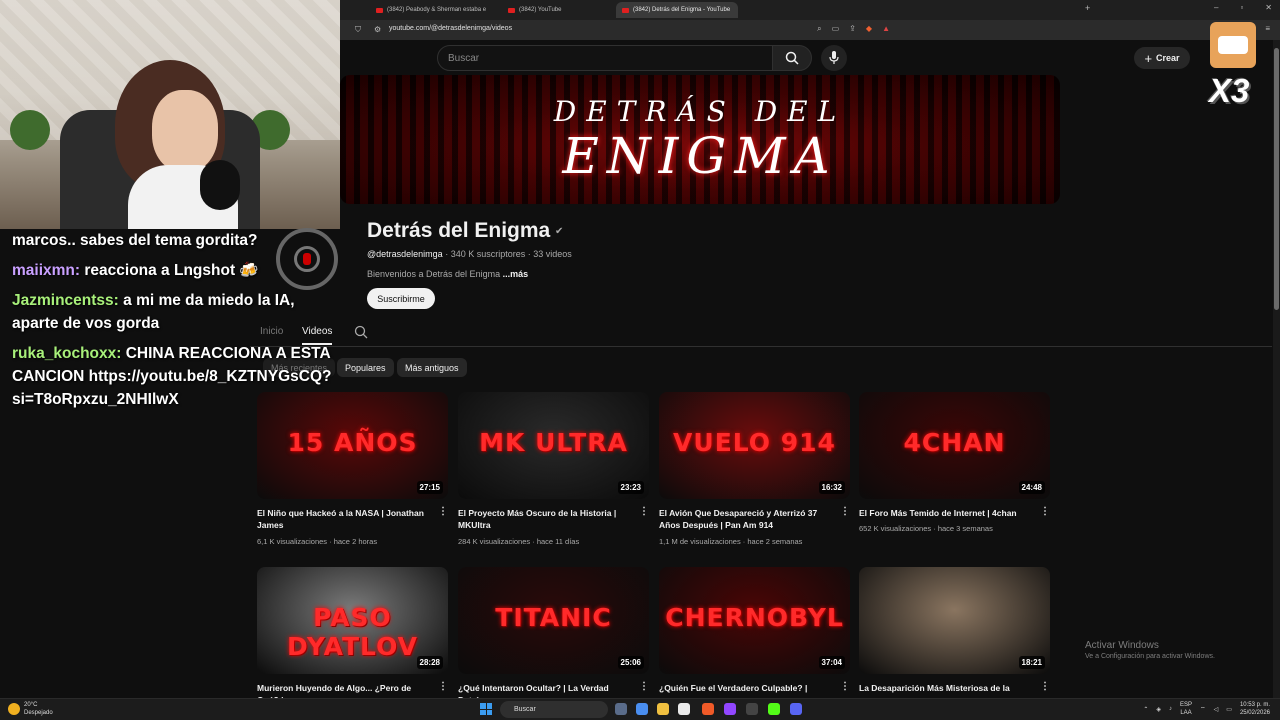  I want to click on battery-icon: ▭, so click(1229, 709).